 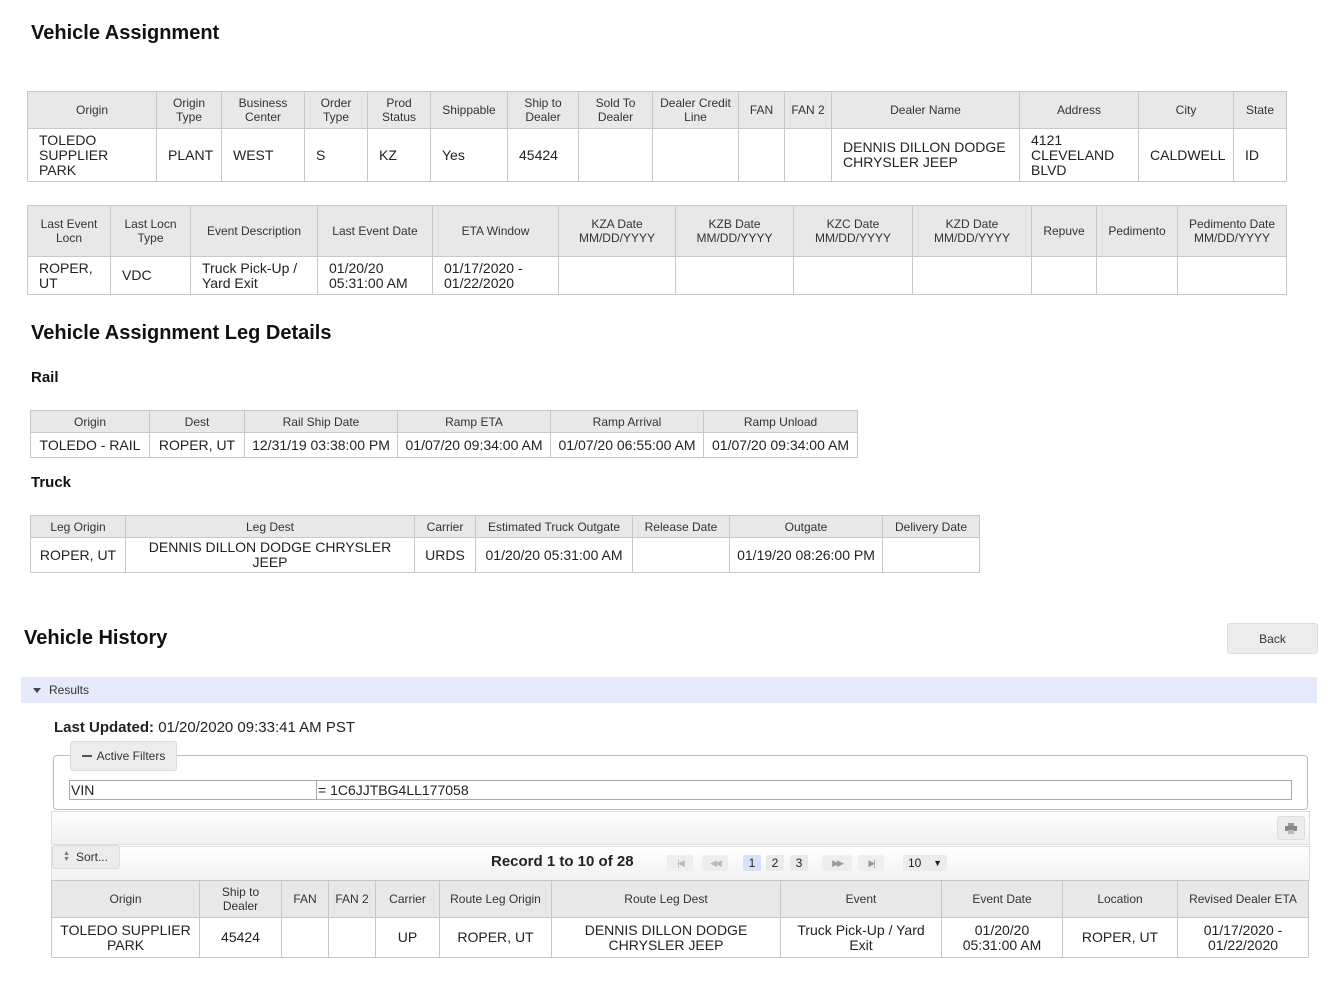 I want to click on page-2-button: 2, so click(x=775, y=863).